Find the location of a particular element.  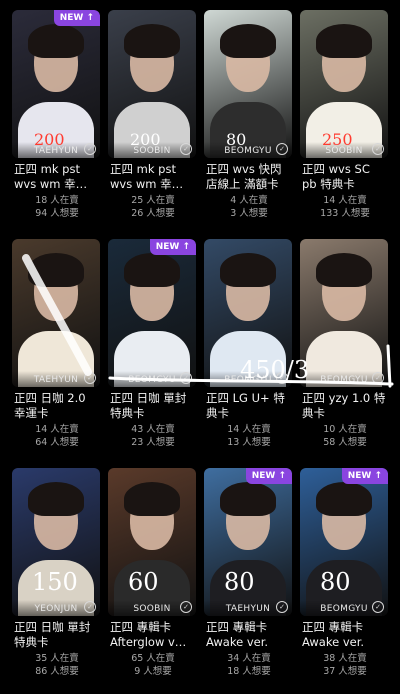

wanters-count: 23 人想要 is located at coordinates (153, 442).